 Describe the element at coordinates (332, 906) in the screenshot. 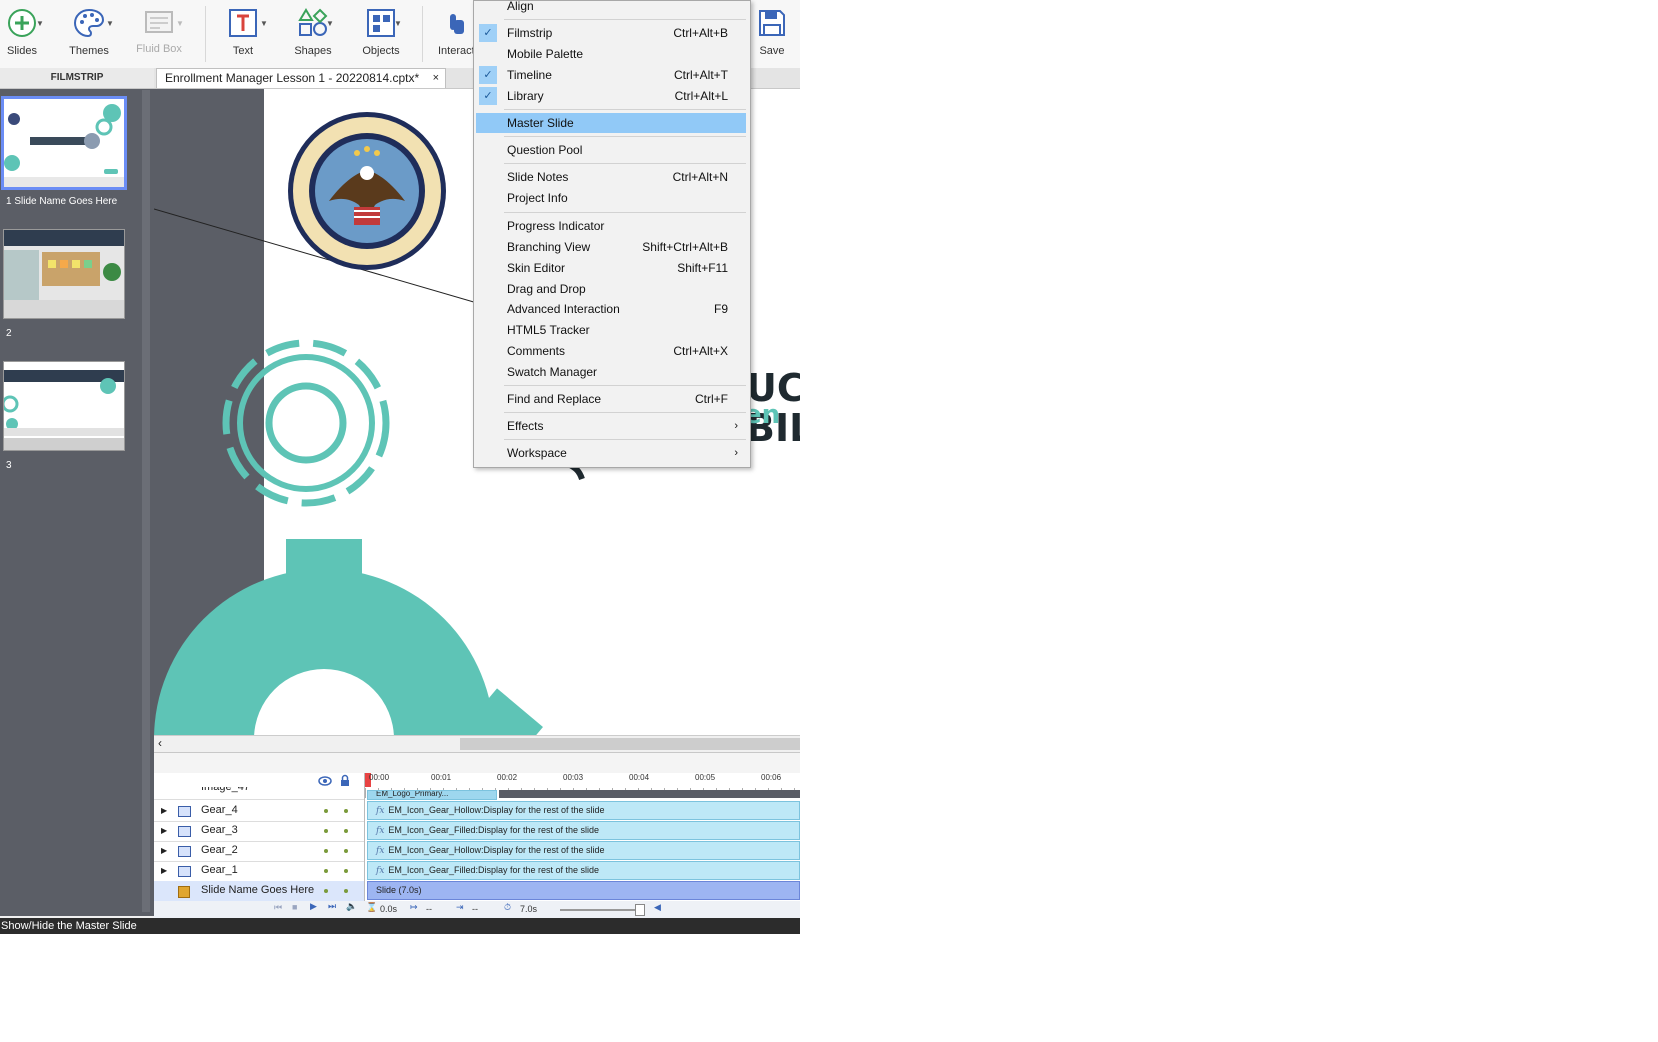

I see `go-to-end-icon: ⏭` at that location.